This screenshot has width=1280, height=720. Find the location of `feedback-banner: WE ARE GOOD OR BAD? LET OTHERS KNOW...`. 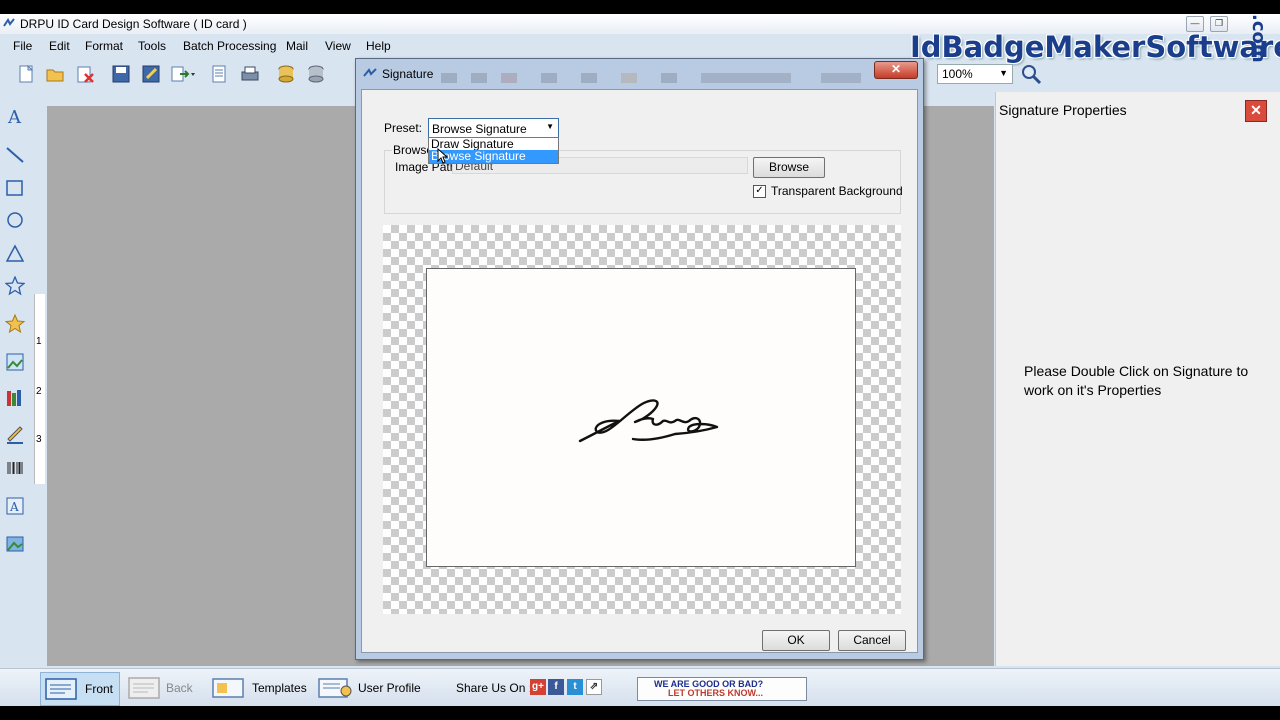

feedback-banner: WE ARE GOOD OR BAD? LET OTHERS KNOW... is located at coordinates (722, 689).